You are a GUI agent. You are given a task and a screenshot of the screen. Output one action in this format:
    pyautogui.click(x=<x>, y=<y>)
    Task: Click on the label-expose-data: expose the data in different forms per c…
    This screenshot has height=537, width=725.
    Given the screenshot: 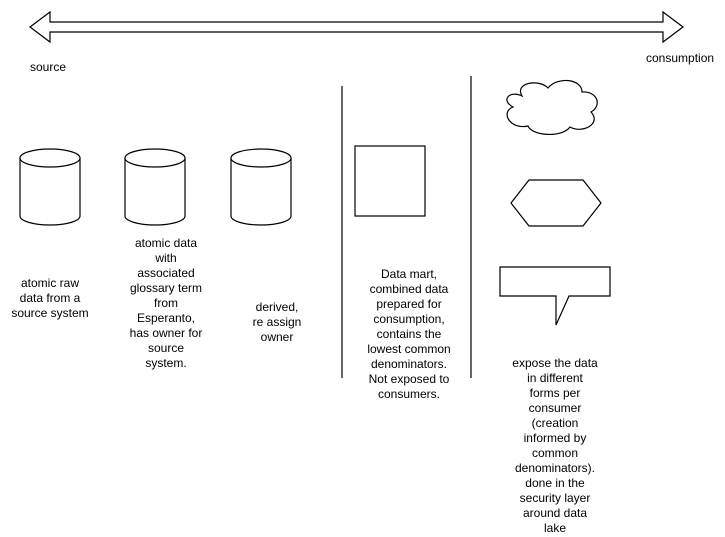 What is the action you would take?
    pyautogui.click(x=555, y=445)
    